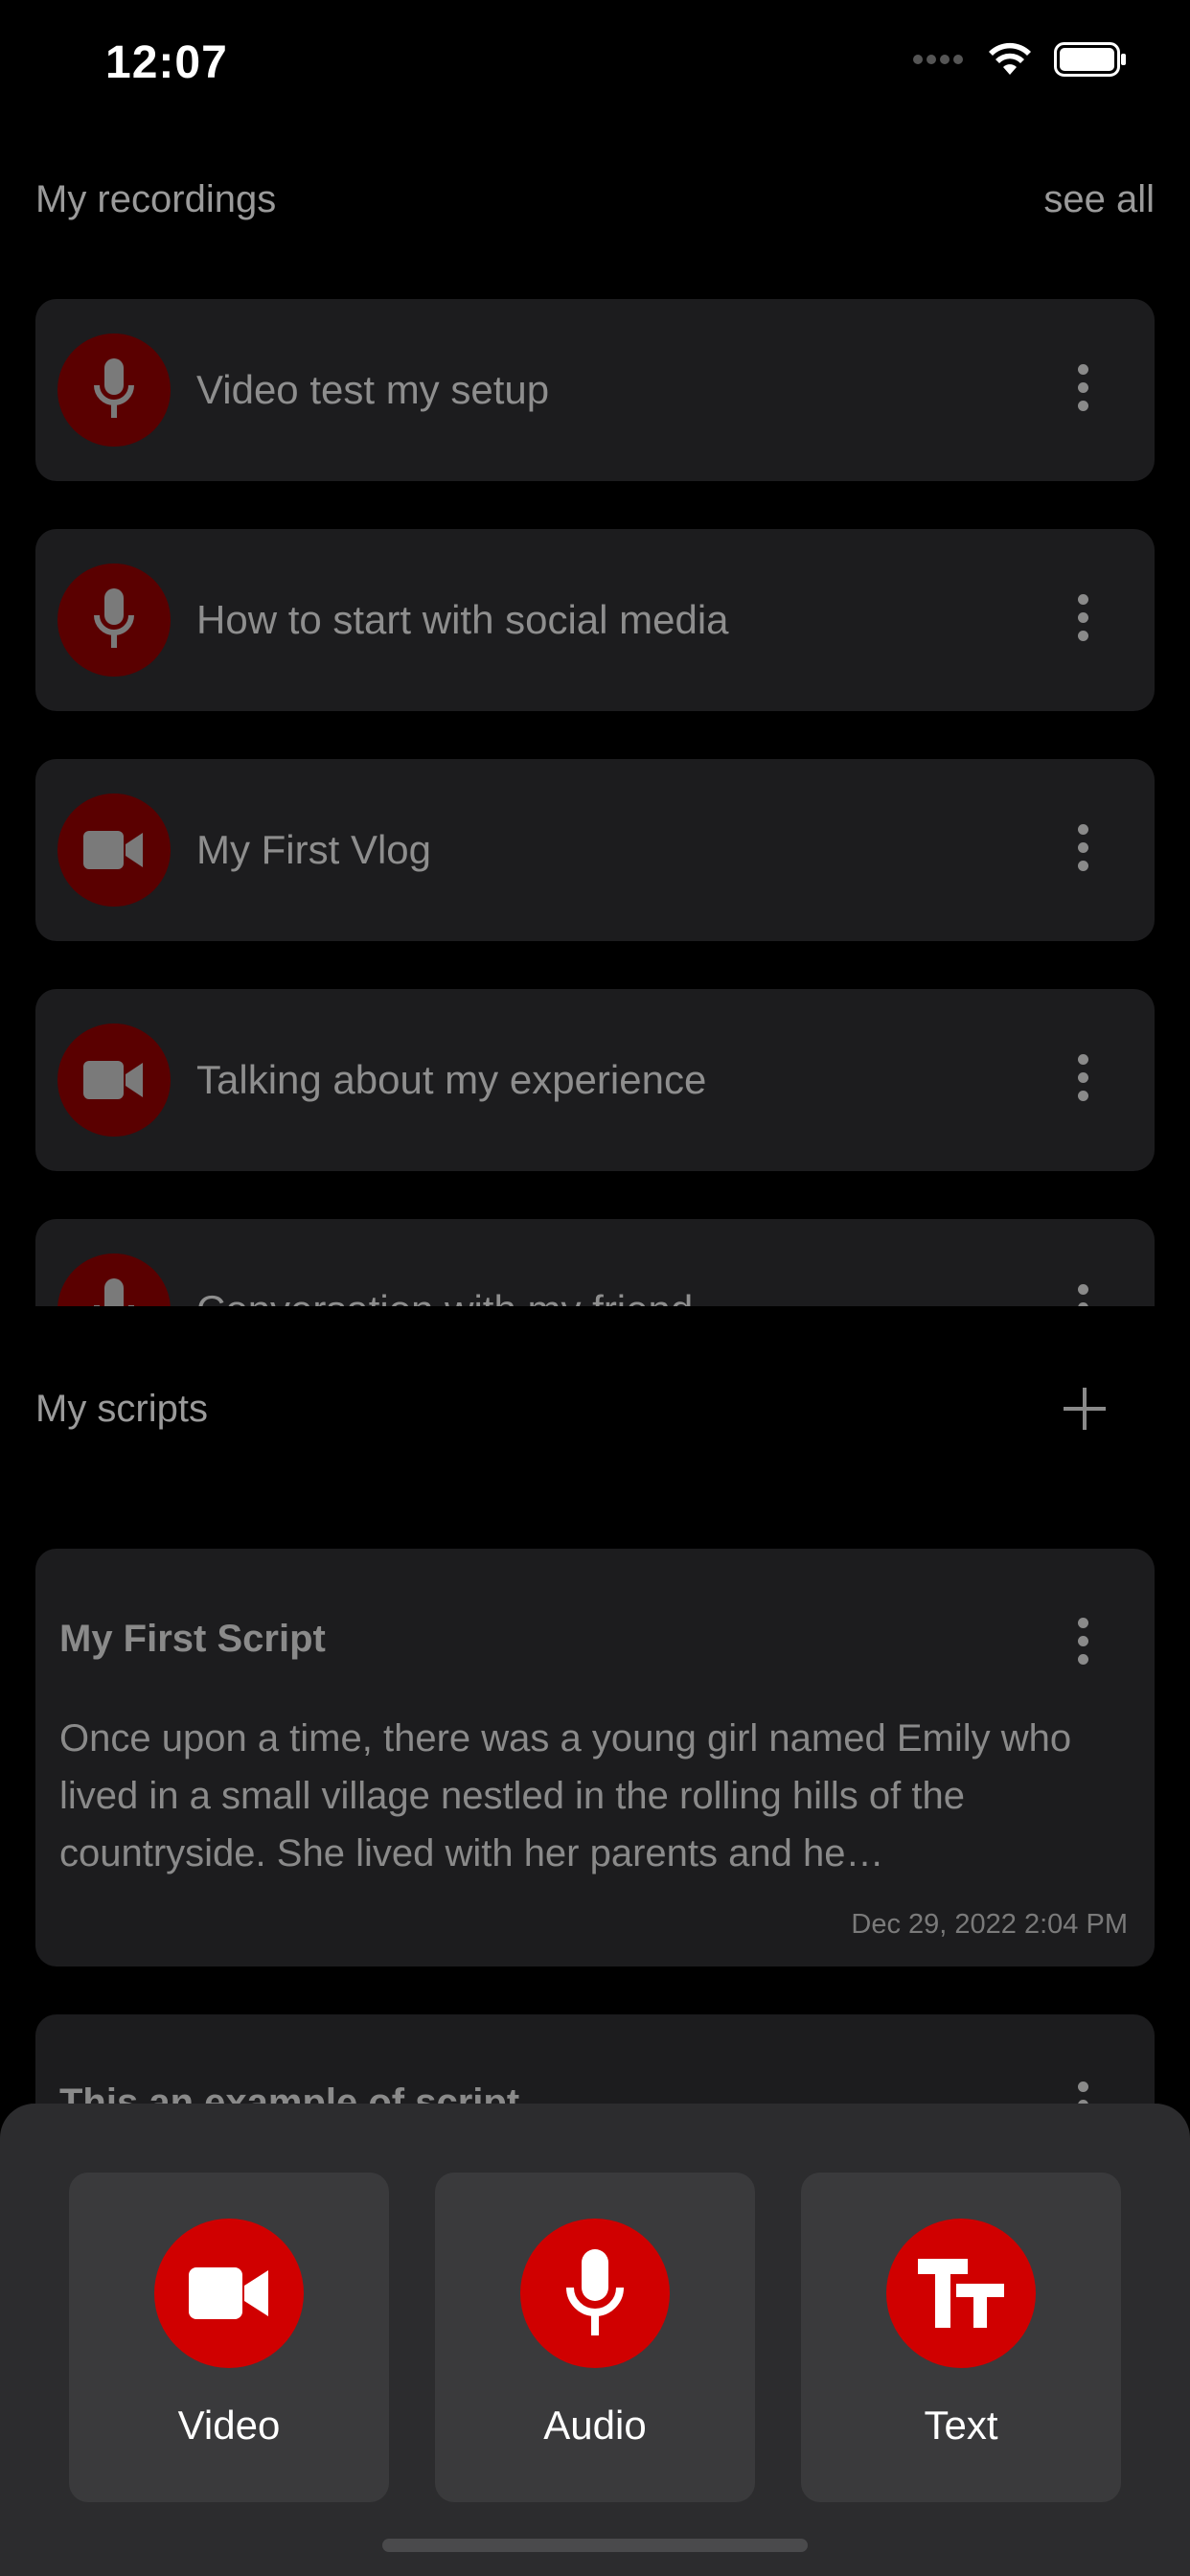 This screenshot has height=2576, width=1190. Describe the element at coordinates (595, 850) in the screenshot. I see `recording-card: My First Vlog` at that location.